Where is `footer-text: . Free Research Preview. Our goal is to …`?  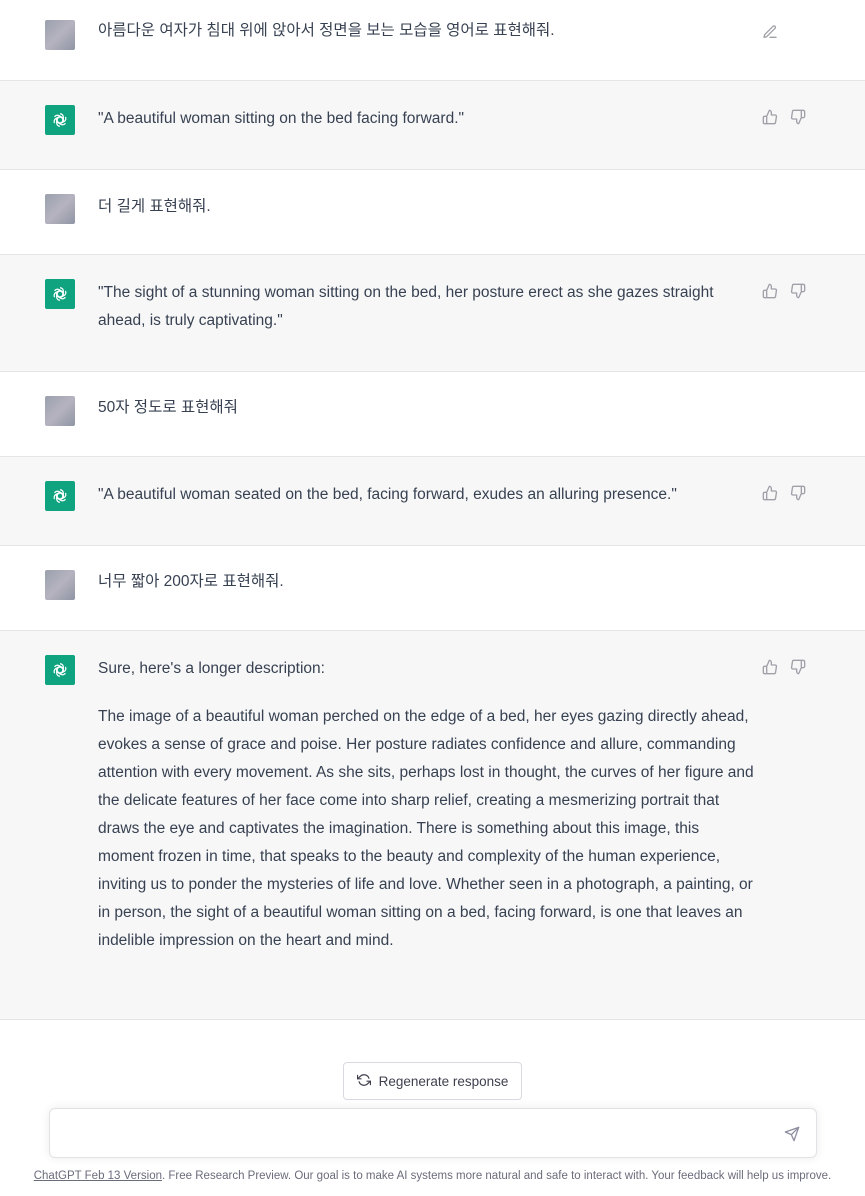
footer-text: . Free Research Preview. Our goal is to … is located at coordinates (497, 1176).